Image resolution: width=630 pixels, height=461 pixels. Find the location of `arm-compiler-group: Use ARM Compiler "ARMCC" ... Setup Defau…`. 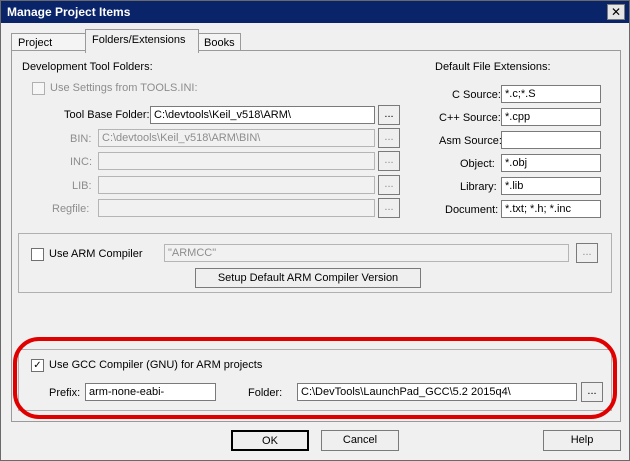

arm-compiler-group: Use ARM Compiler "ARMCC" ... Setup Defau… is located at coordinates (315, 263).